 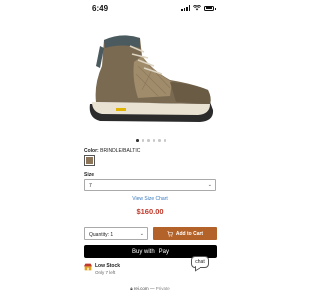 I want to click on color-swatch-selected, so click(x=89, y=160).